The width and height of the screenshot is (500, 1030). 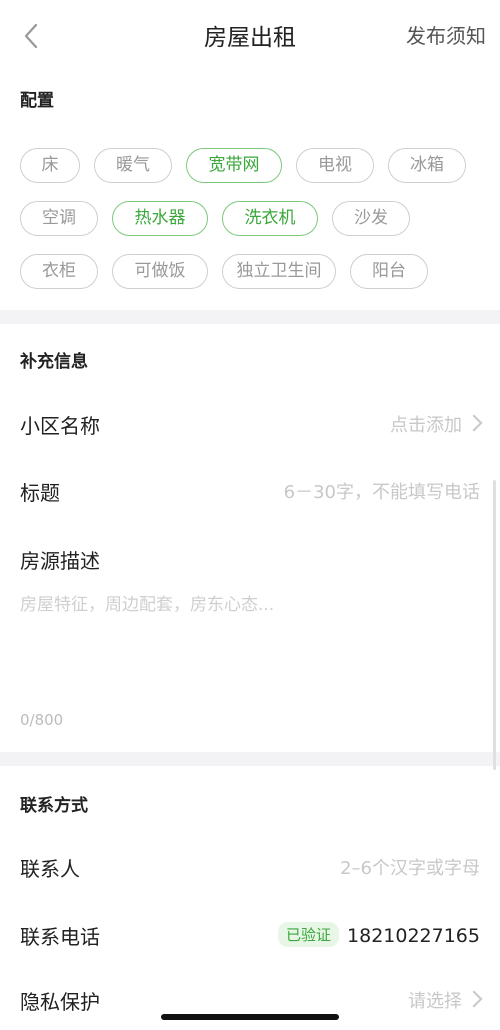 What do you see at coordinates (250, 867) in the screenshot?
I see `contact-person-row: 联系人 2–6个汉字或字母` at bounding box center [250, 867].